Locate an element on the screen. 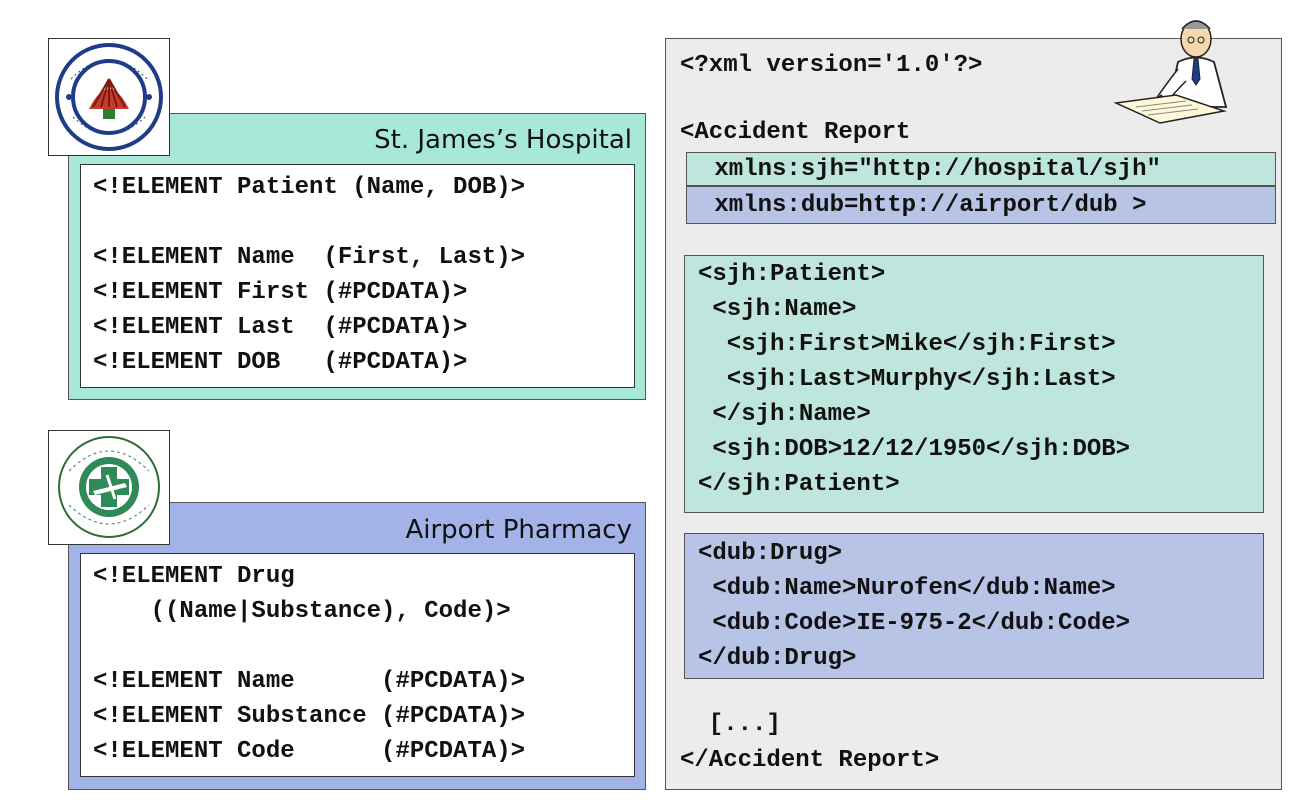 Image resolution: width=1290 pixels, height=800 pixels. patient-line: <sjh:Name> is located at coordinates (777, 309).